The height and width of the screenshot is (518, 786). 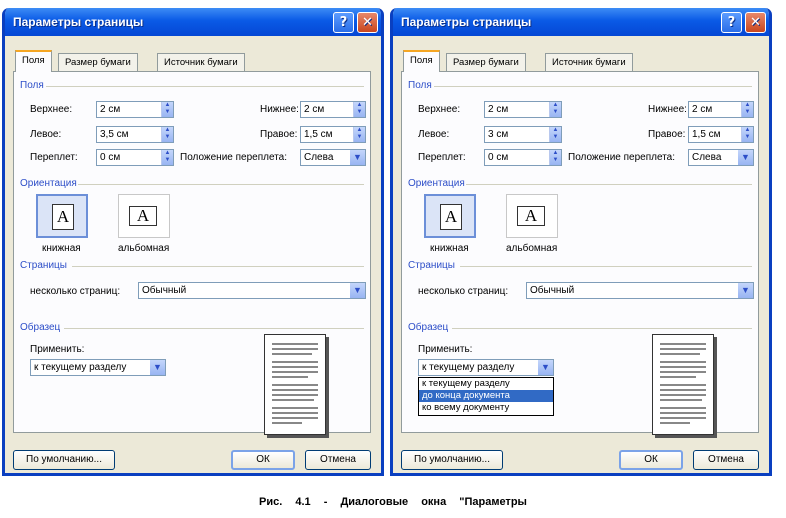 What do you see at coordinates (164, 290) in the screenshot?
I see `multiple-pages-value: Обычный` at bounding box center [164, 290].